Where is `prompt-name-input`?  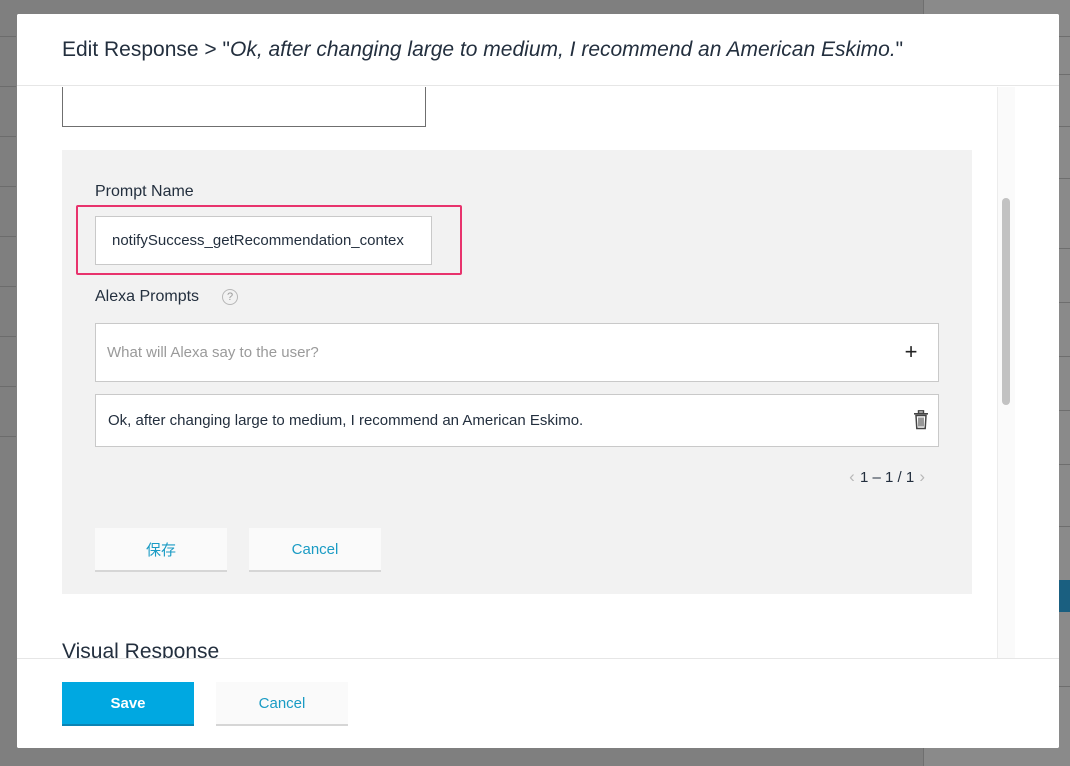 prompt-name-input is located at coordinates (263, 240).